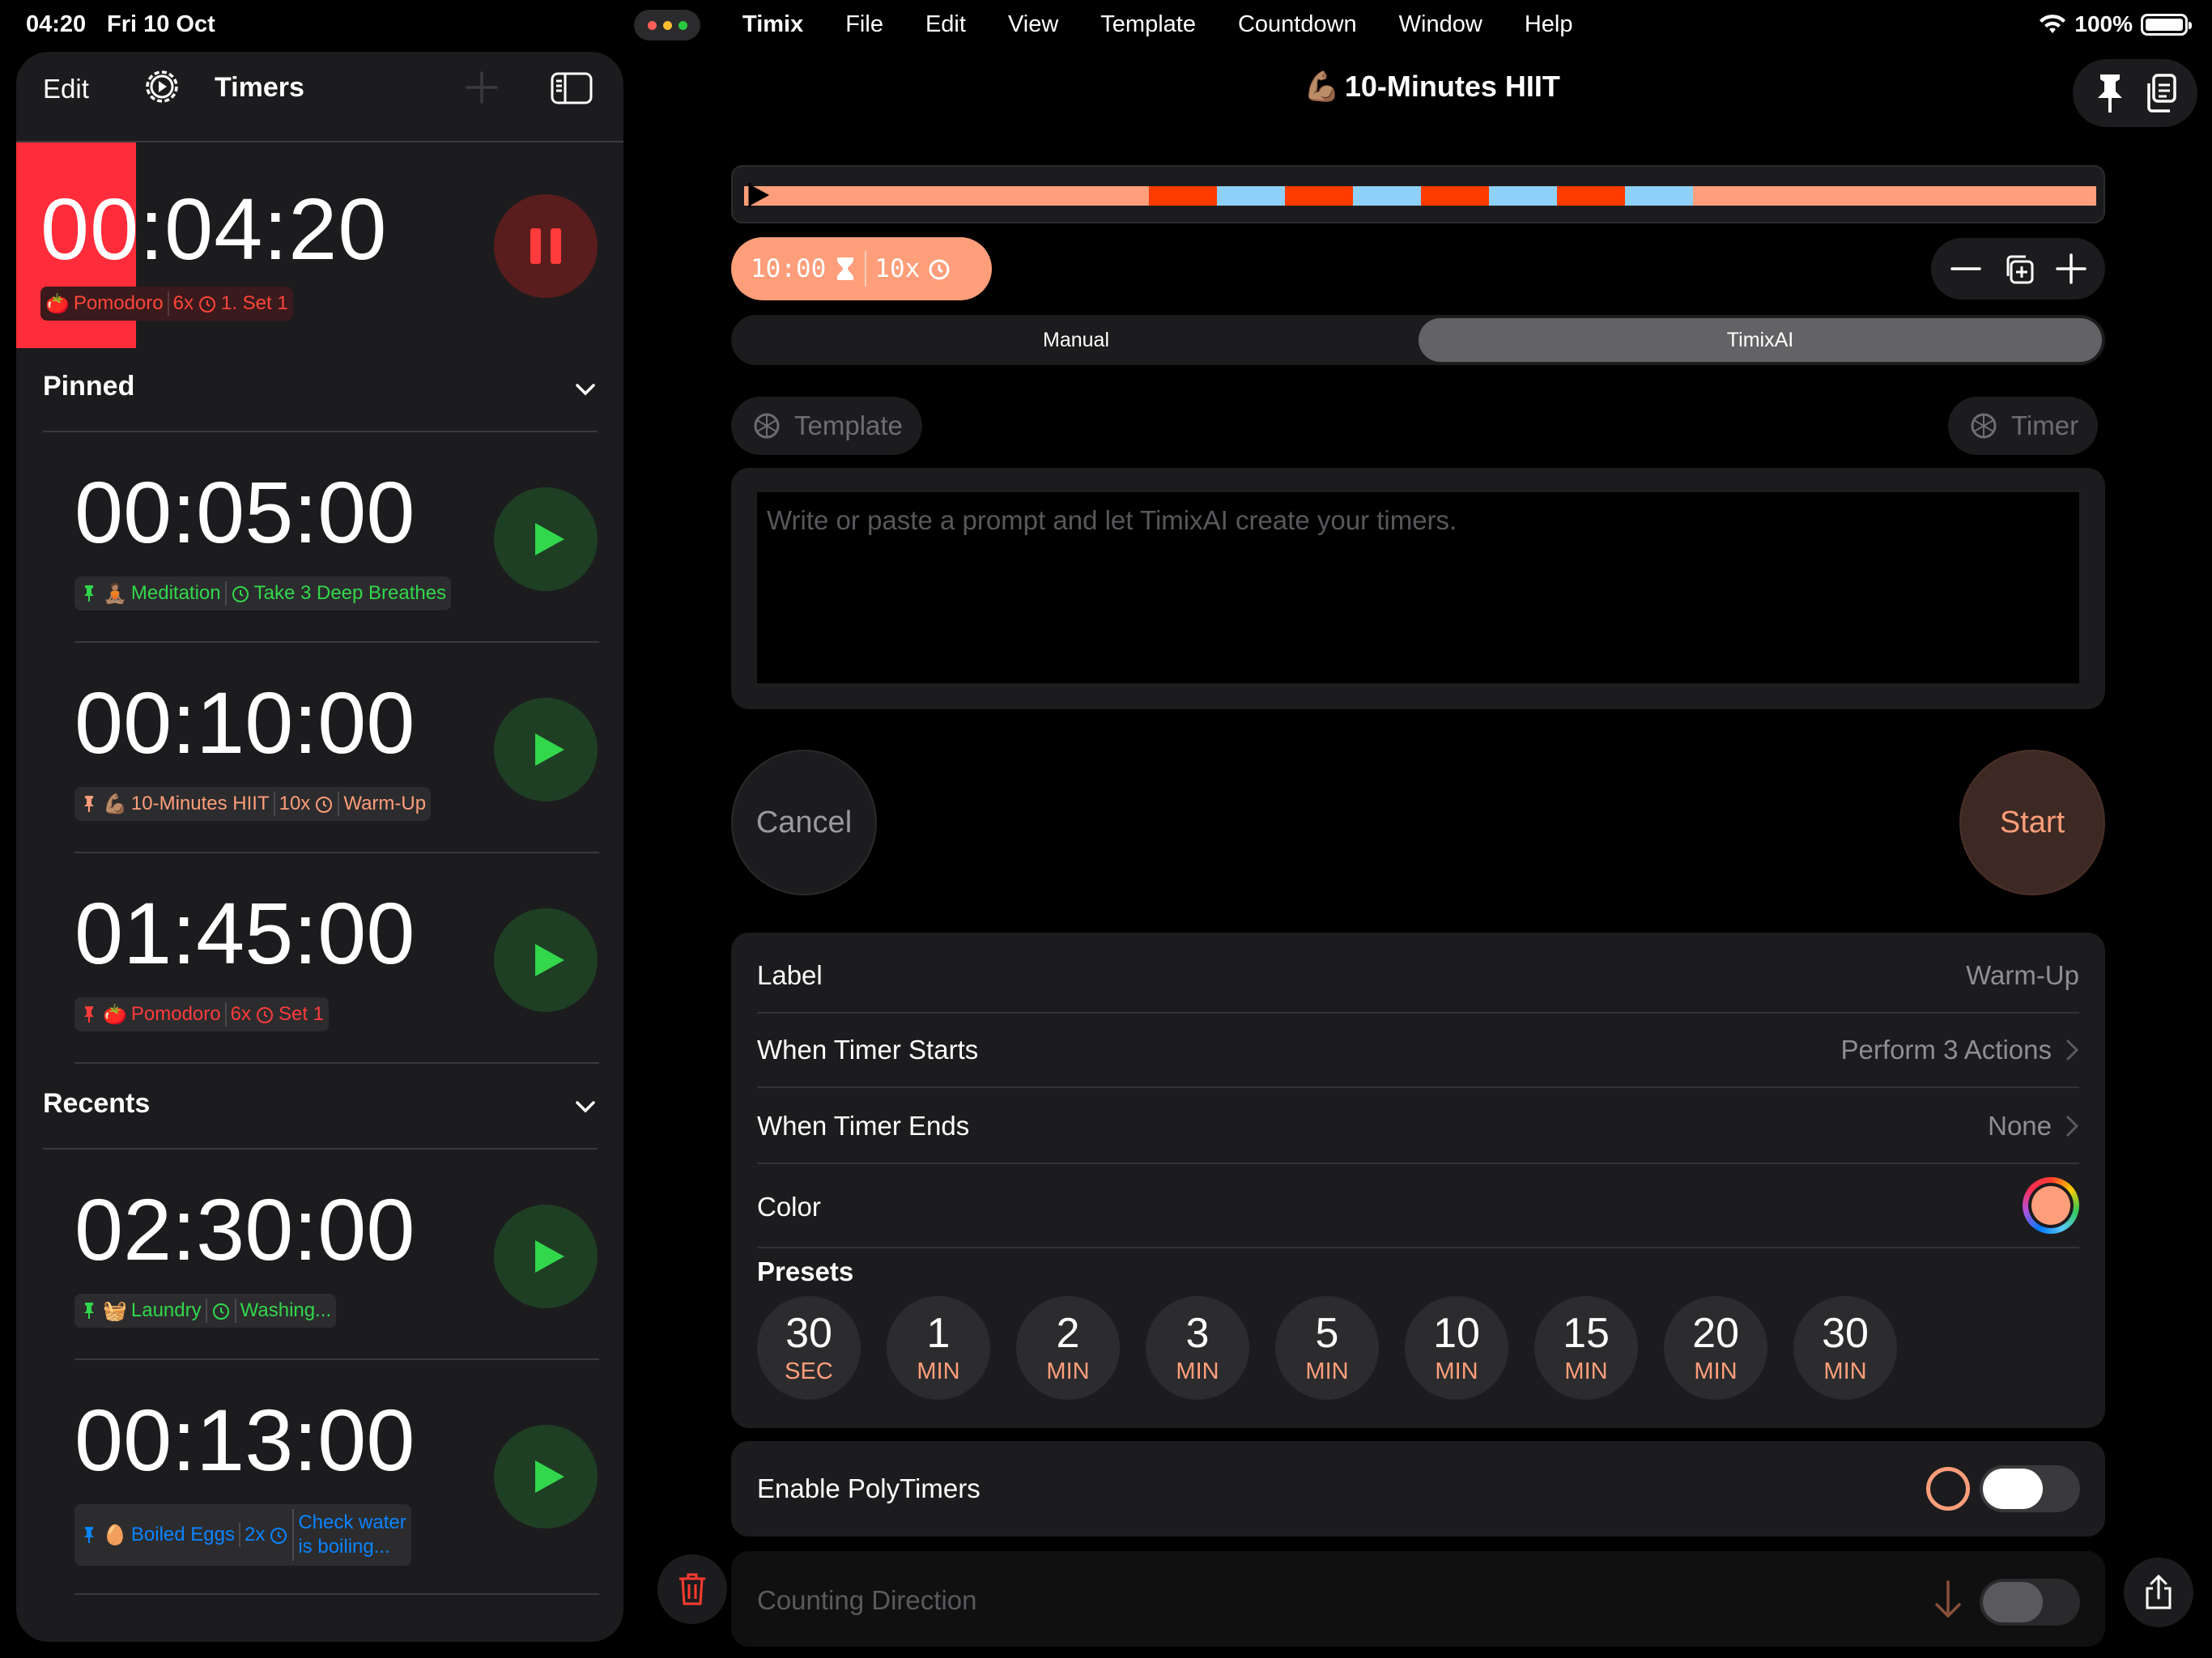  I want to click on recents-header: Recents, so click(320, 1107).